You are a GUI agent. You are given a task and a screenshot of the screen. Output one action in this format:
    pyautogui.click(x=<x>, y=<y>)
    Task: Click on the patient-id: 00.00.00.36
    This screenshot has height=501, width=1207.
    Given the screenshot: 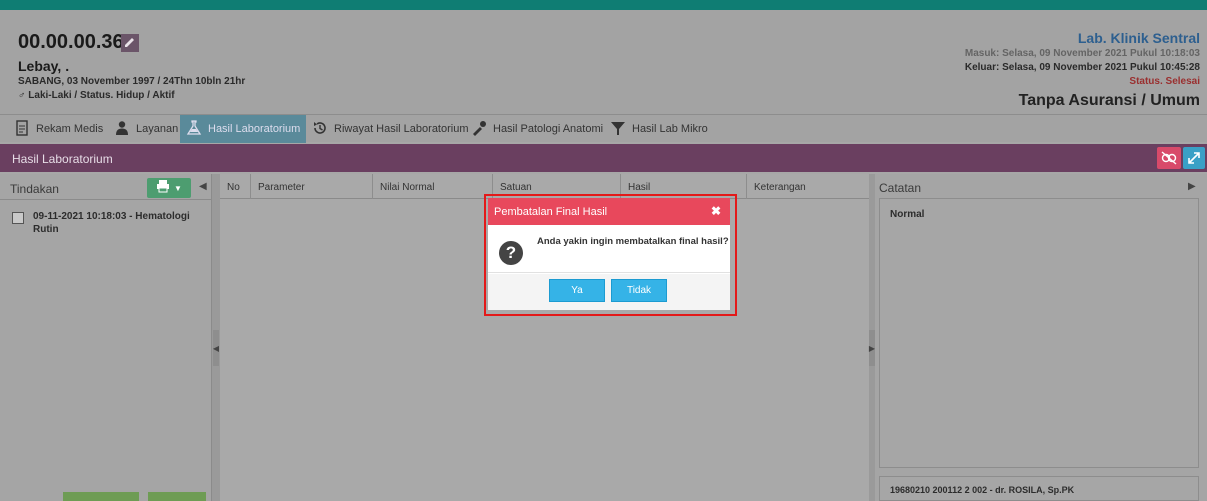 What is the action you would take?
    pyautogui.click(x=71, y=42)
    